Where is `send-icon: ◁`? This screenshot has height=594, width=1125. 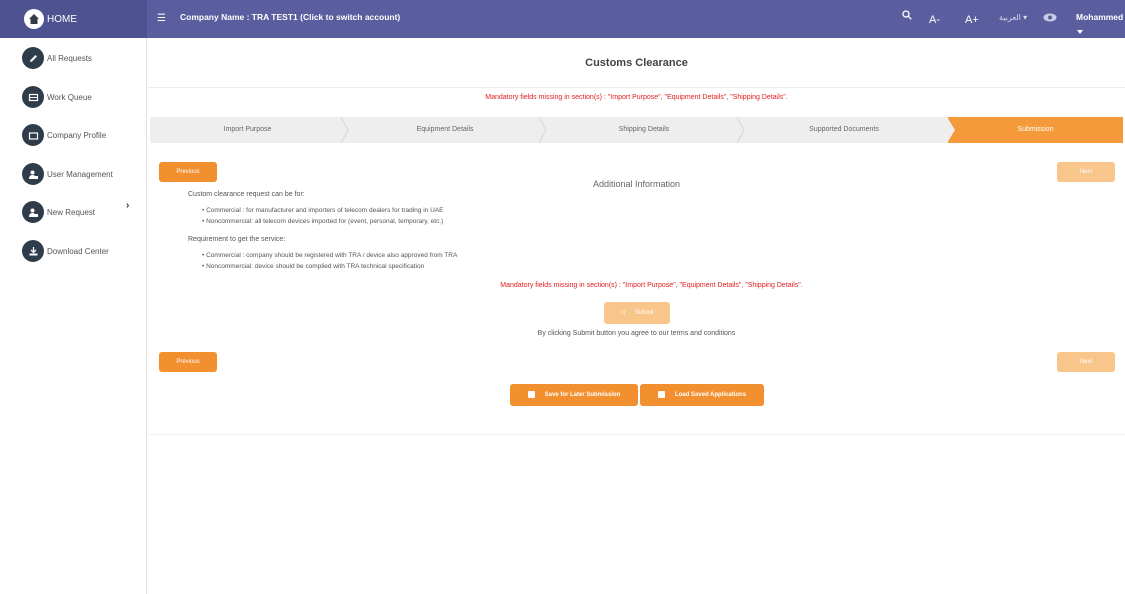 send-icon: ◁ is located at coordinates (622, 313).